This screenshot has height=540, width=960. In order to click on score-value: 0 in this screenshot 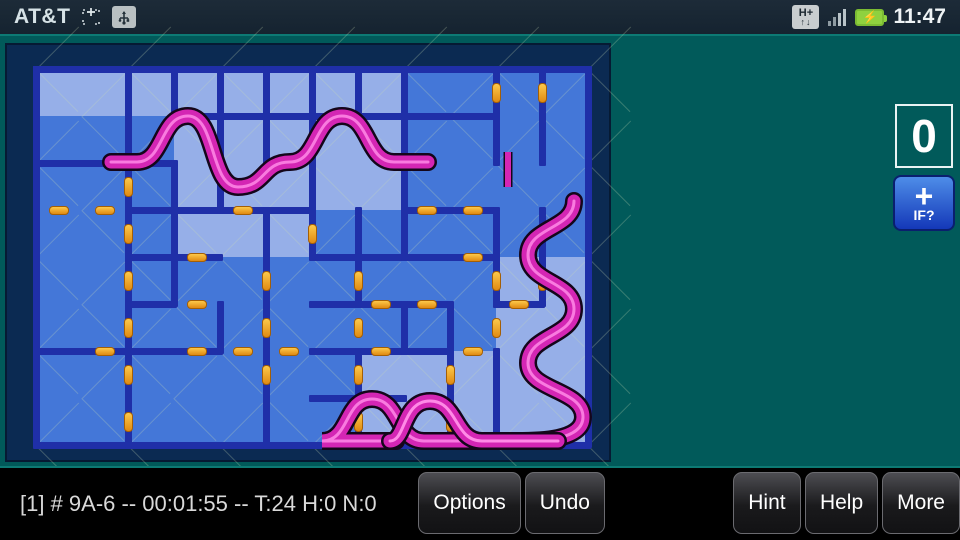, I will do `click(924, 136)`.